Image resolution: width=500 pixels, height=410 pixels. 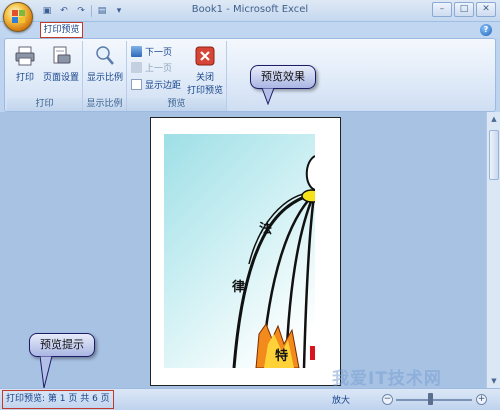 I want to click on window-title: Book1 - Microsoft Excel, so click(x=250, y=9).